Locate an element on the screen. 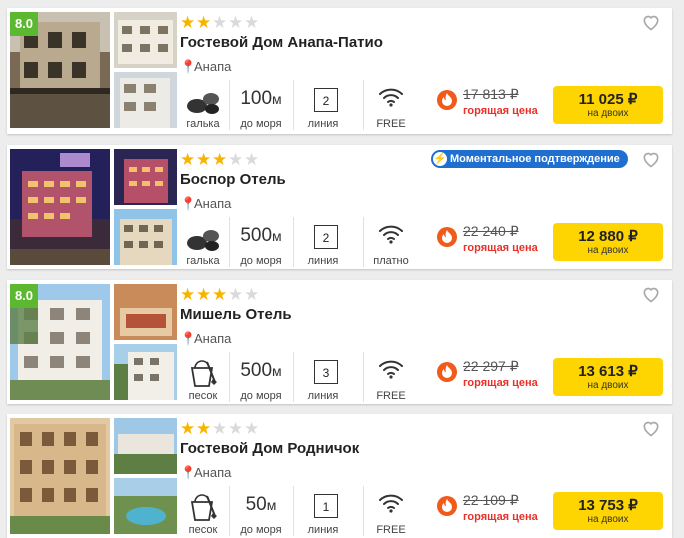 The height and width of the screenshot is (538, 684). pebbles-icon is located at coordinates (203, 240).